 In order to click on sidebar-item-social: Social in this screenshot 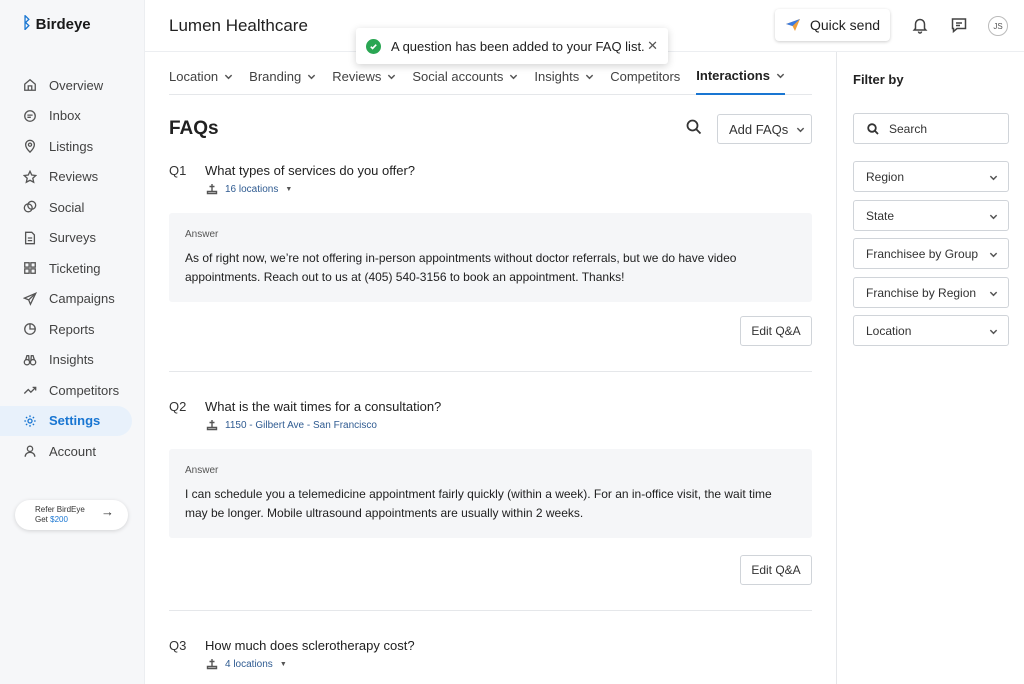, I will do `click(72, 207)`.